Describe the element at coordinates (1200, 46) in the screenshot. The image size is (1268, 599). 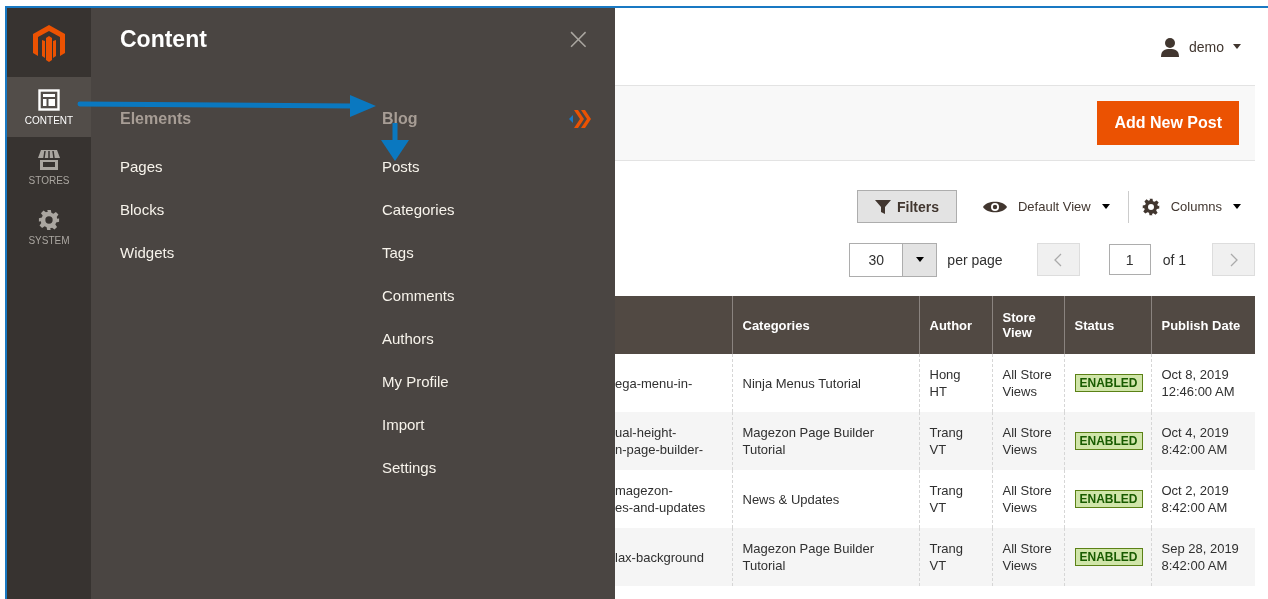
I see `user-menu: demo` at that location.